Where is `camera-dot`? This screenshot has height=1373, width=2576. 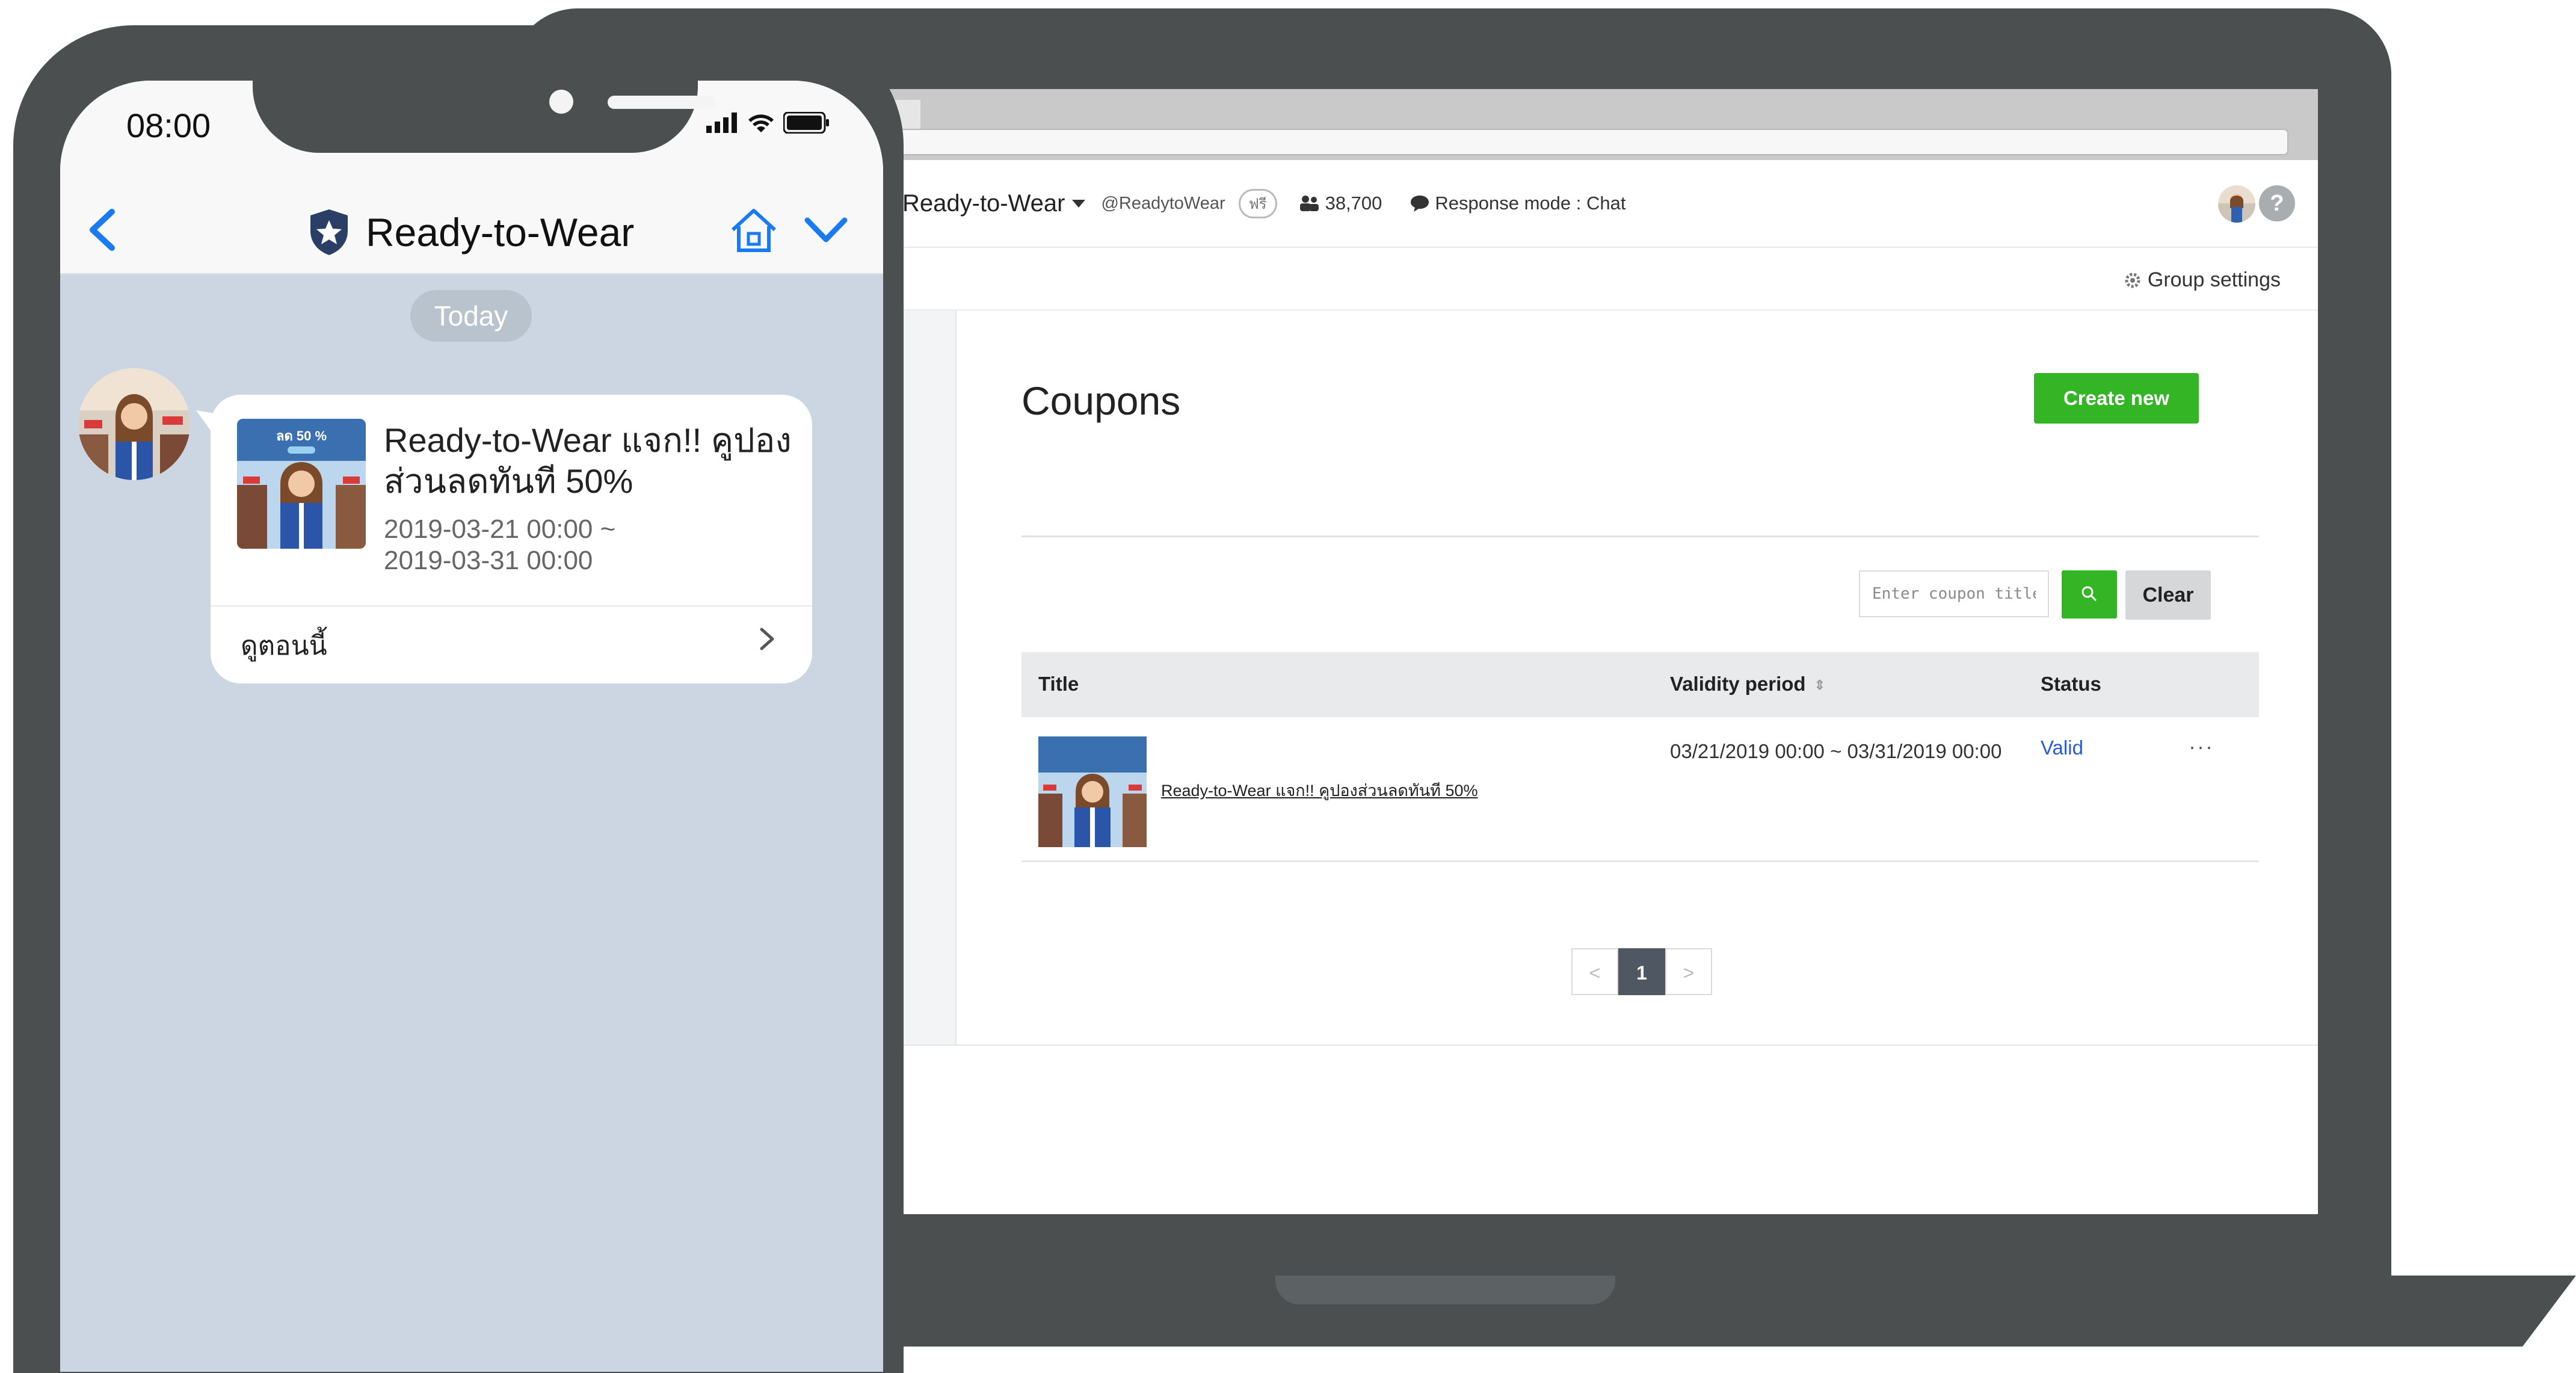
camera-dot is located at coordinates (561, 102).